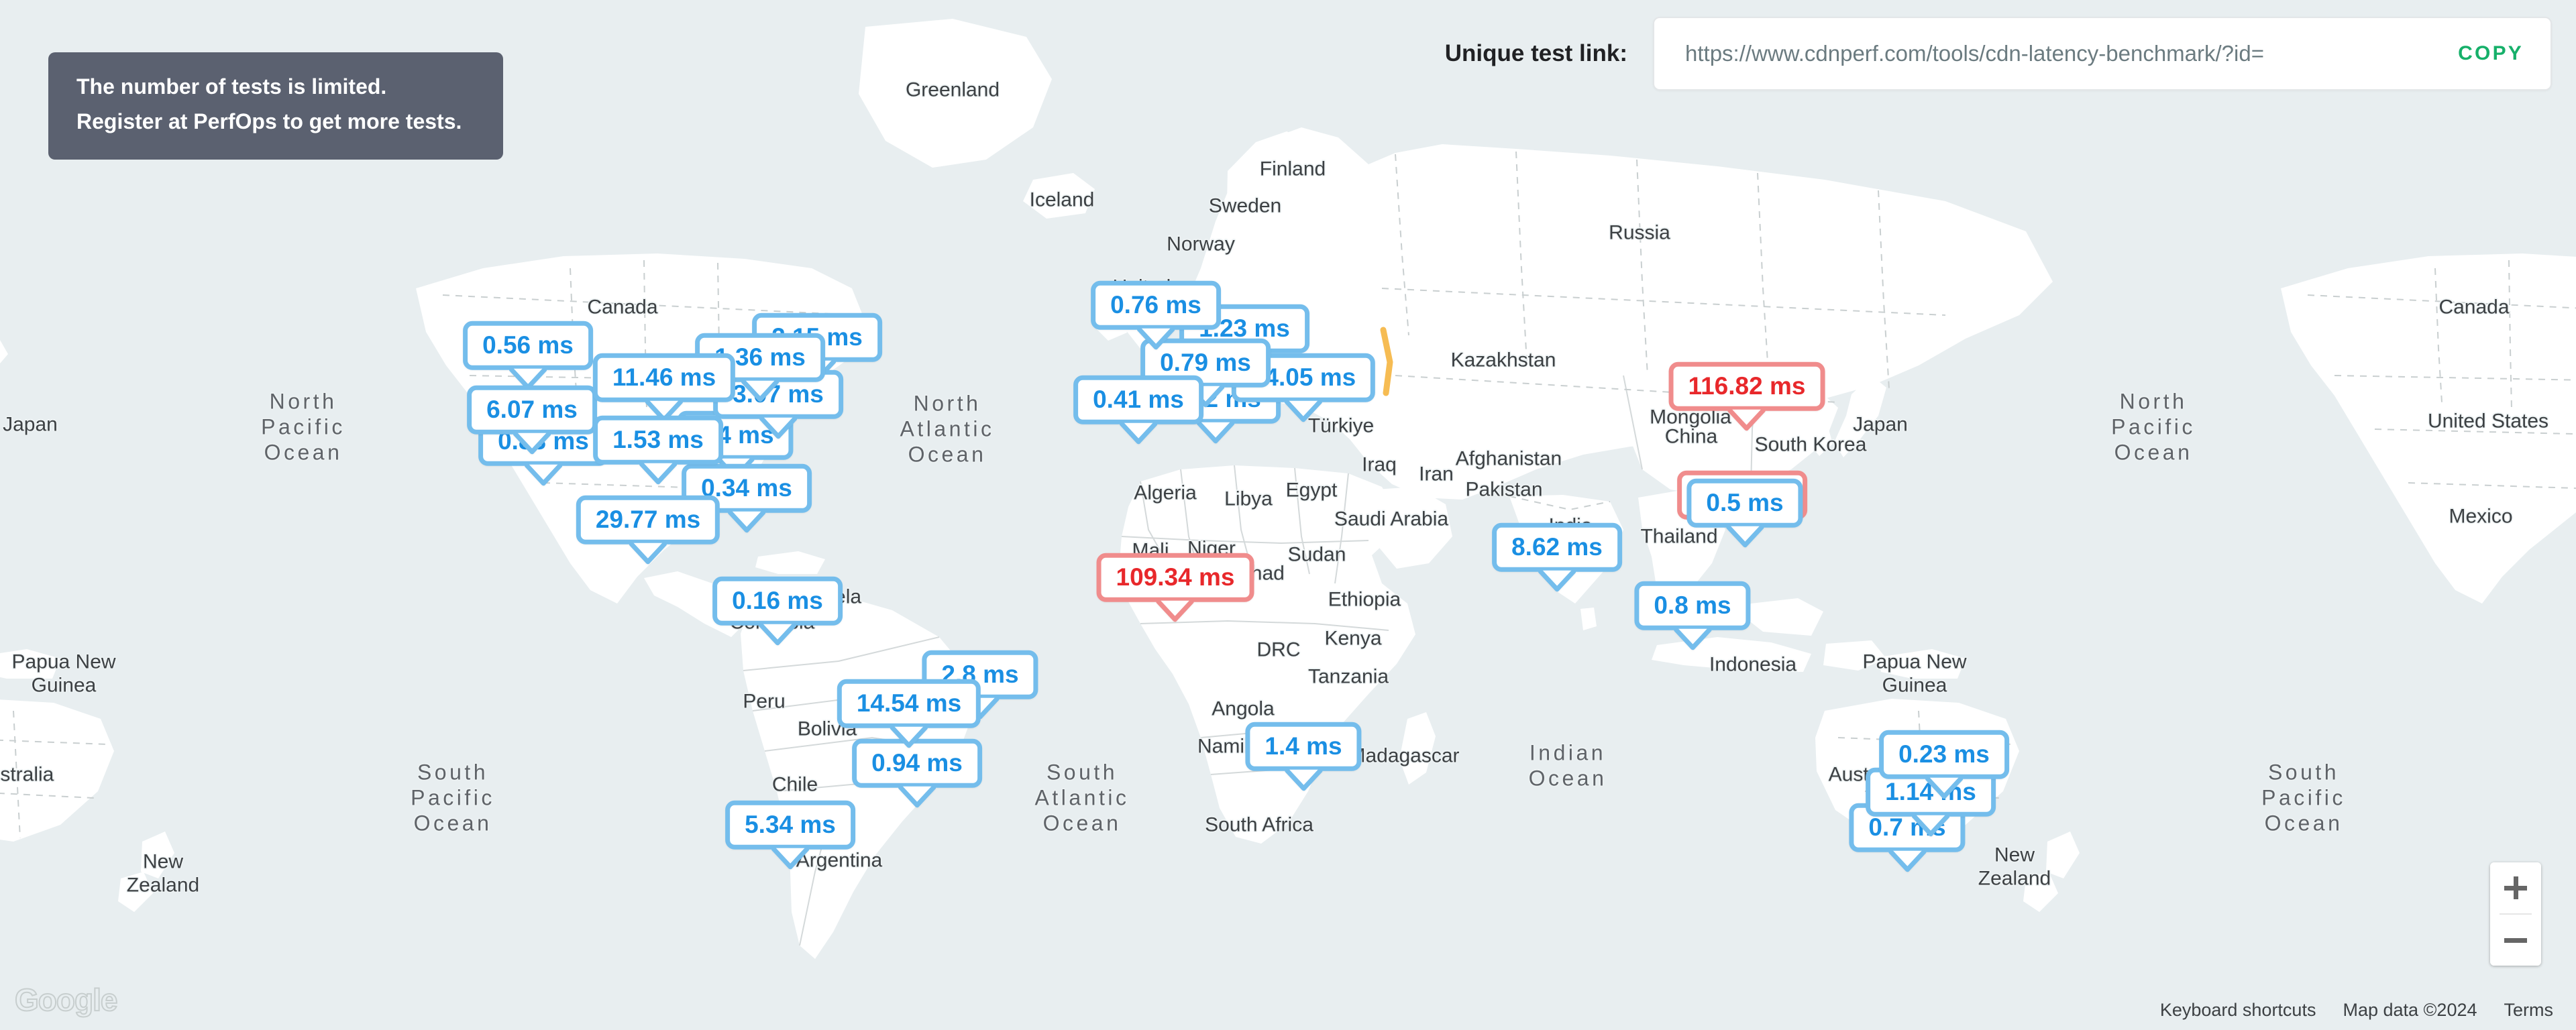 This screenshot has height=1030, width=2576. I want to click on notice-line-1: The number of tests is limited., so click(231, 86).